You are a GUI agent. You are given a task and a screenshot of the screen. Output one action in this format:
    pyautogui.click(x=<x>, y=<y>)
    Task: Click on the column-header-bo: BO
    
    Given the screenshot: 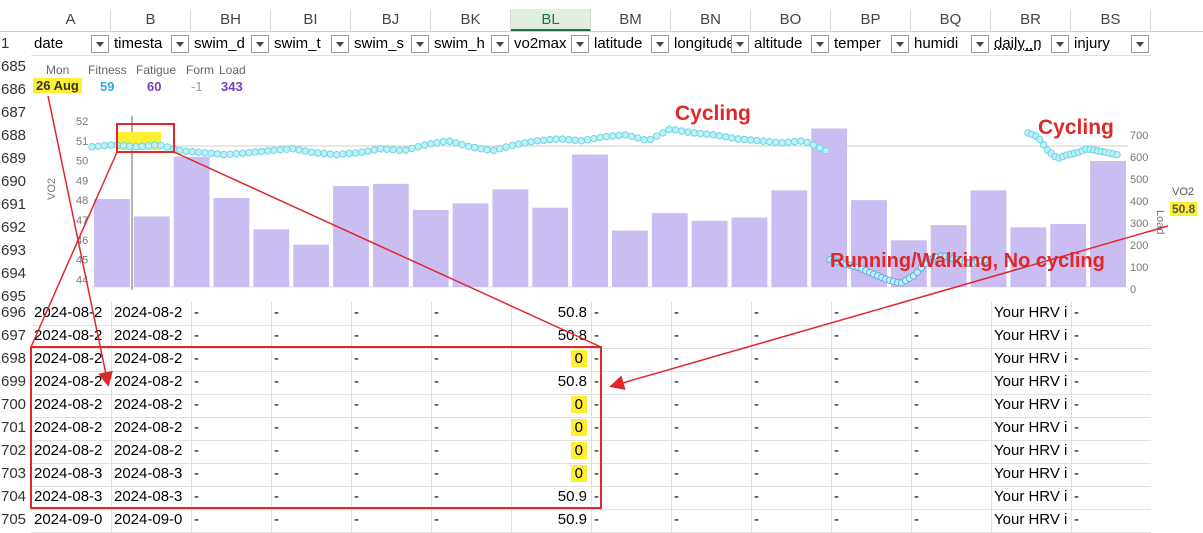 What is the action you would take?
    pyautogui.click(x=791, y=20)
    